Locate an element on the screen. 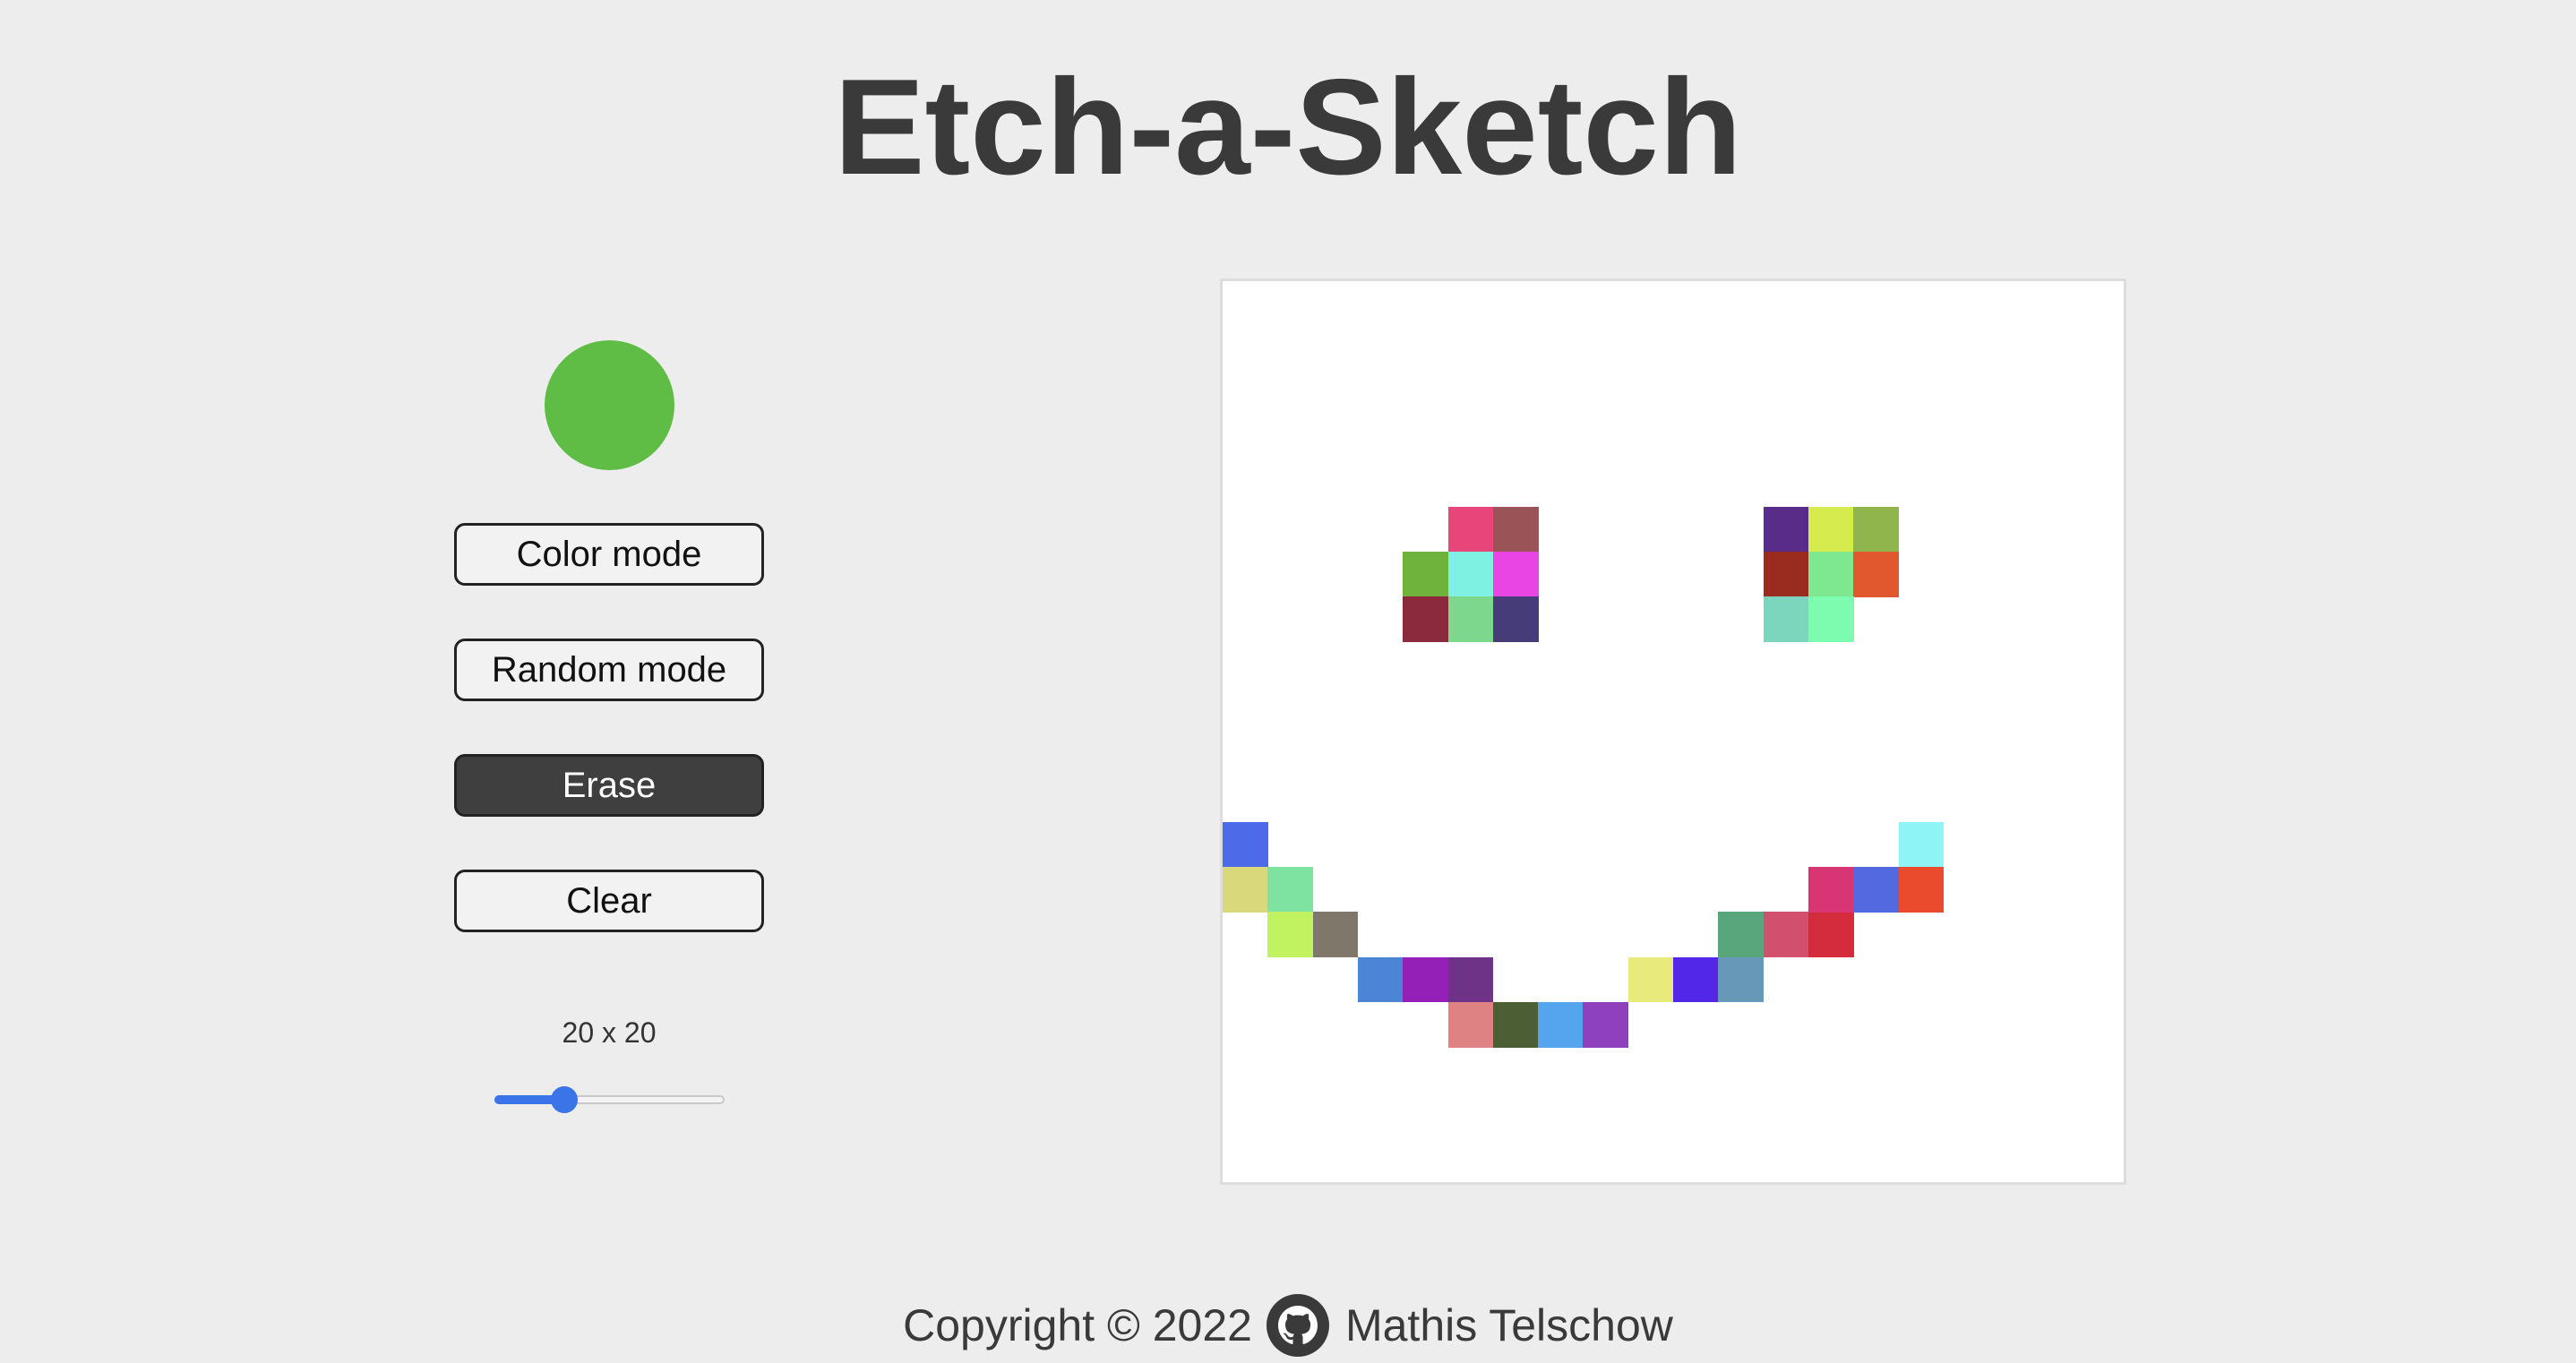  clear-button: Clear is located at coordinates (609, 901).